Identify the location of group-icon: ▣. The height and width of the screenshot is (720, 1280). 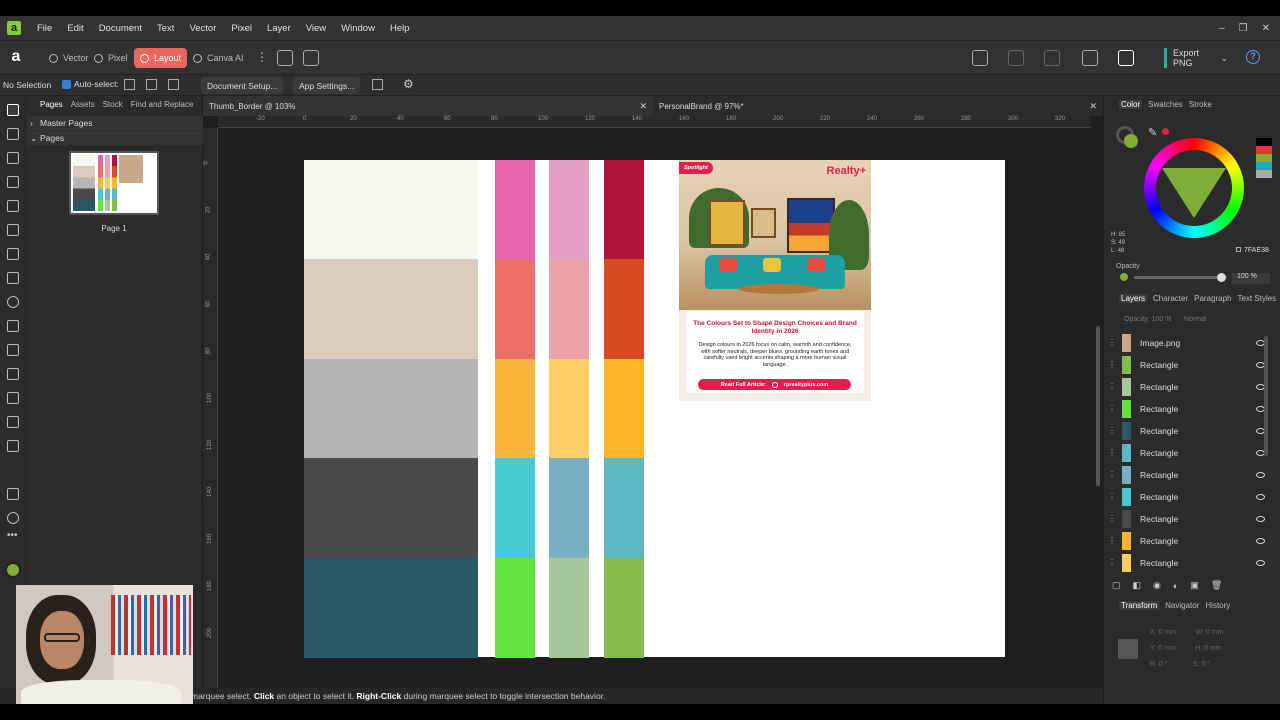
(1194, 585).